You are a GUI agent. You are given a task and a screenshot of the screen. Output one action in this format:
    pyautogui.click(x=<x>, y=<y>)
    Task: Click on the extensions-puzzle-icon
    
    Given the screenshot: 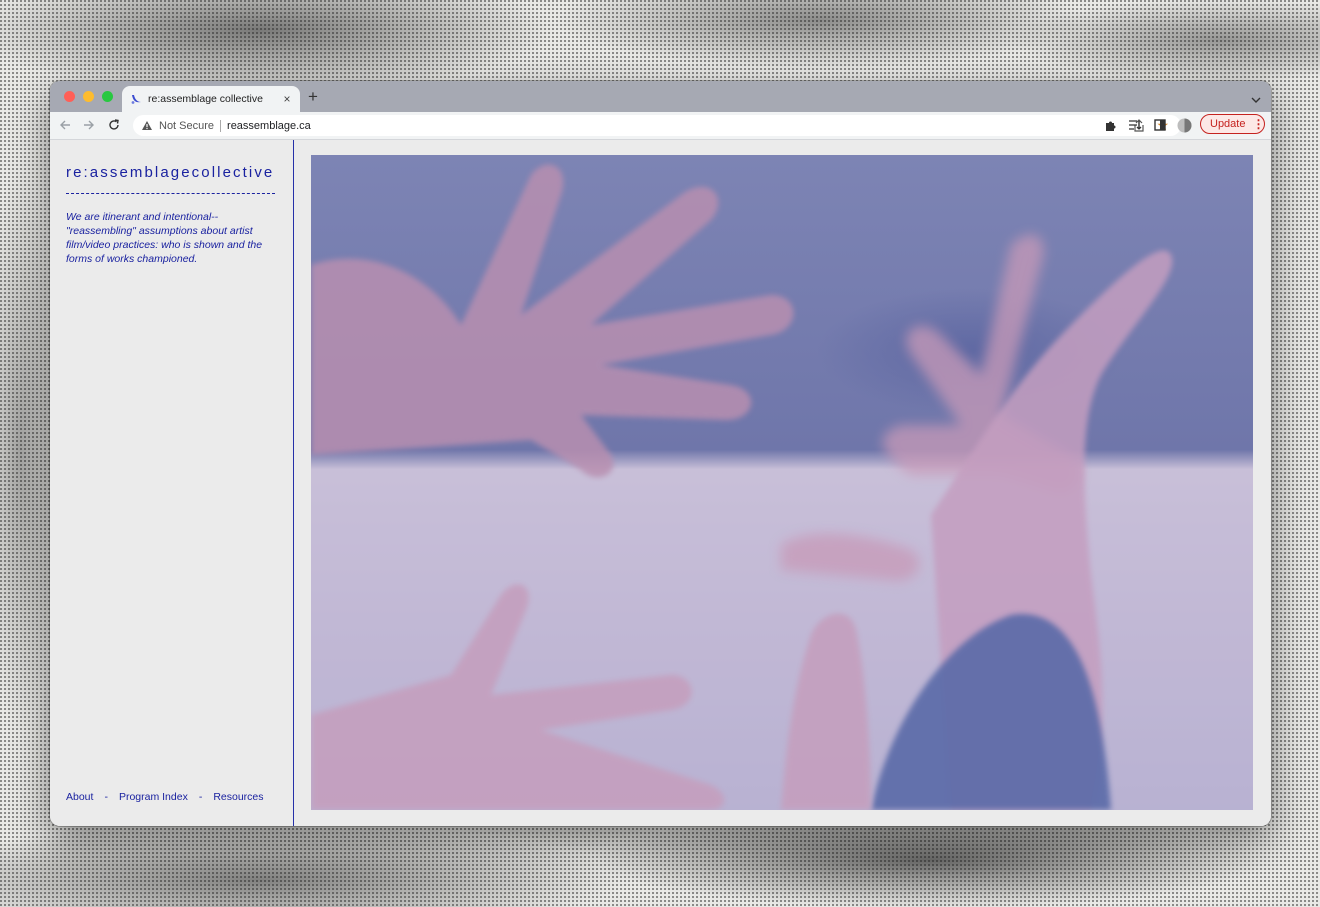 What is the action you would take?
    pyautogui.click(x=1110, y=125)
    